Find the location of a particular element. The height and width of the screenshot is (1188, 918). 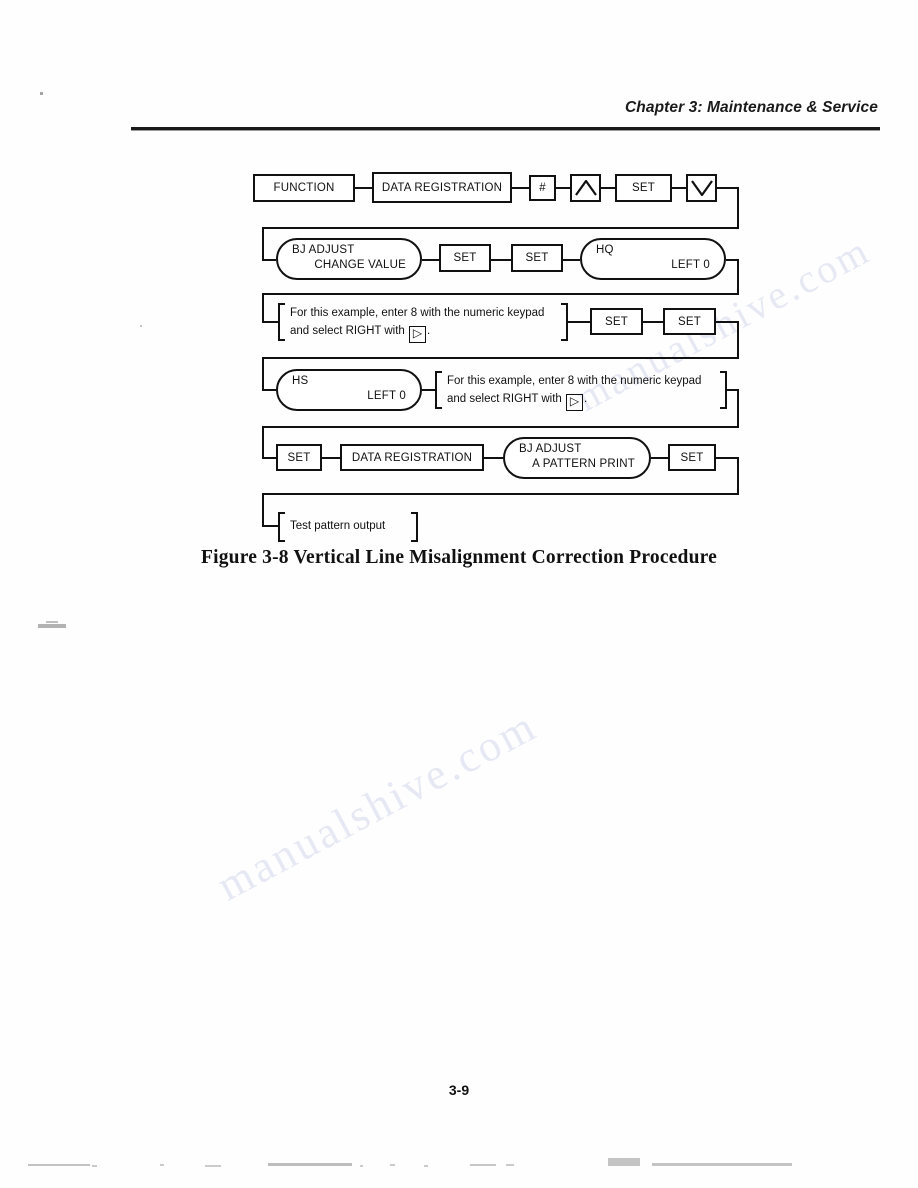

flow-node-label: FUNCTION is located at coordinates (304, 188).